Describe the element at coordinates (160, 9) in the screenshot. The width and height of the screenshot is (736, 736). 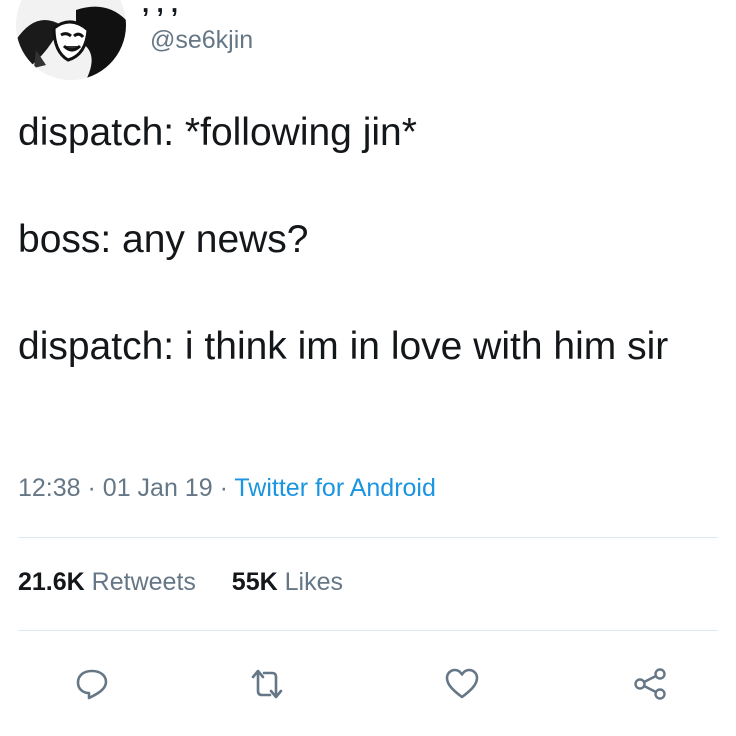
I see `display-name: , , ,` at that location.